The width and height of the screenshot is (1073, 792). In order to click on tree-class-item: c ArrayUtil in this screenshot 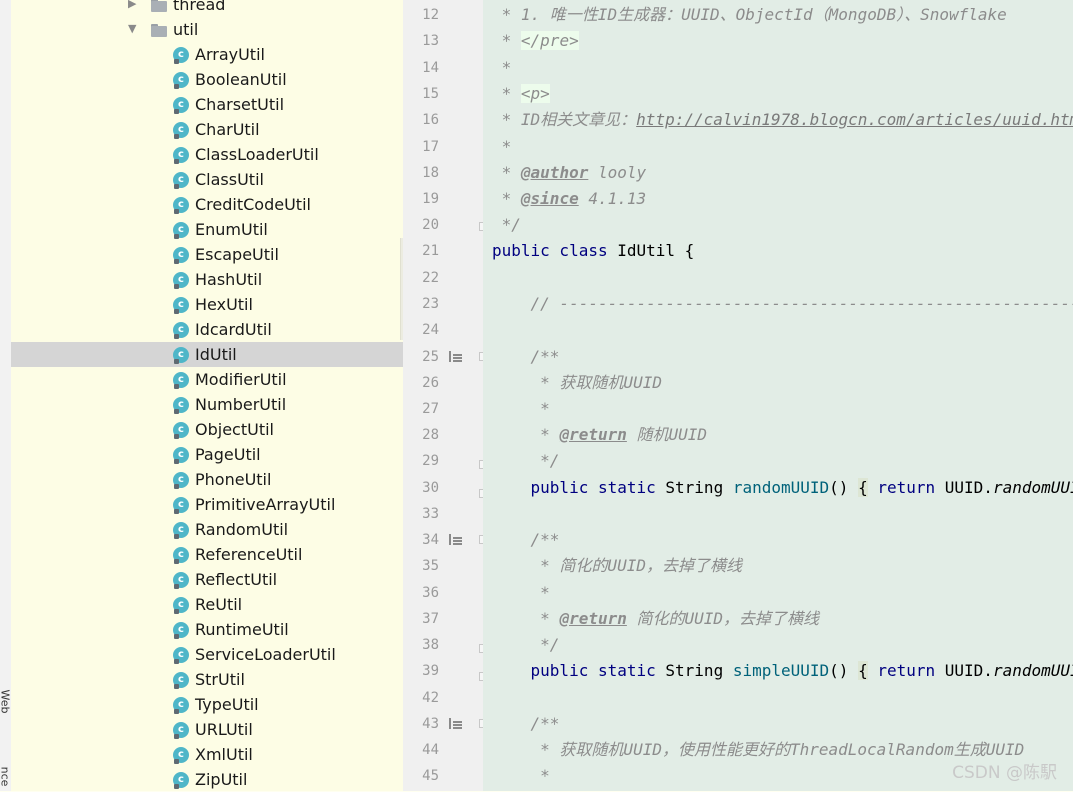, I will do `click(207, 54)`.